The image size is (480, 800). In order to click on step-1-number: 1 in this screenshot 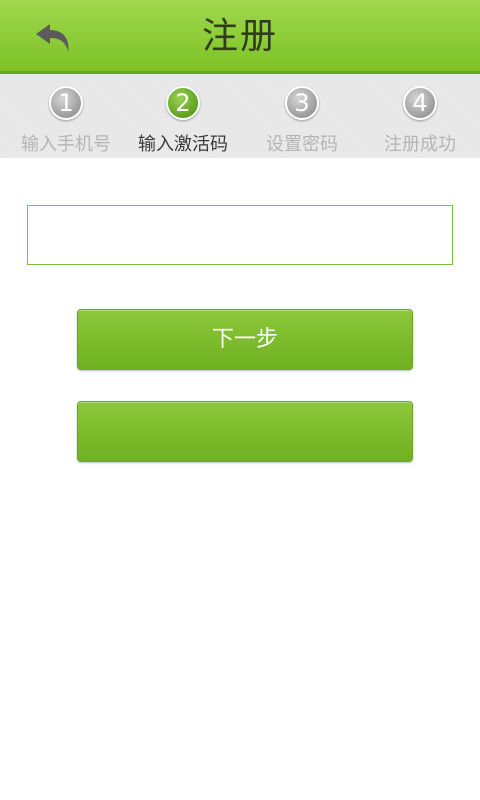, I will do `click(66, 103)`.